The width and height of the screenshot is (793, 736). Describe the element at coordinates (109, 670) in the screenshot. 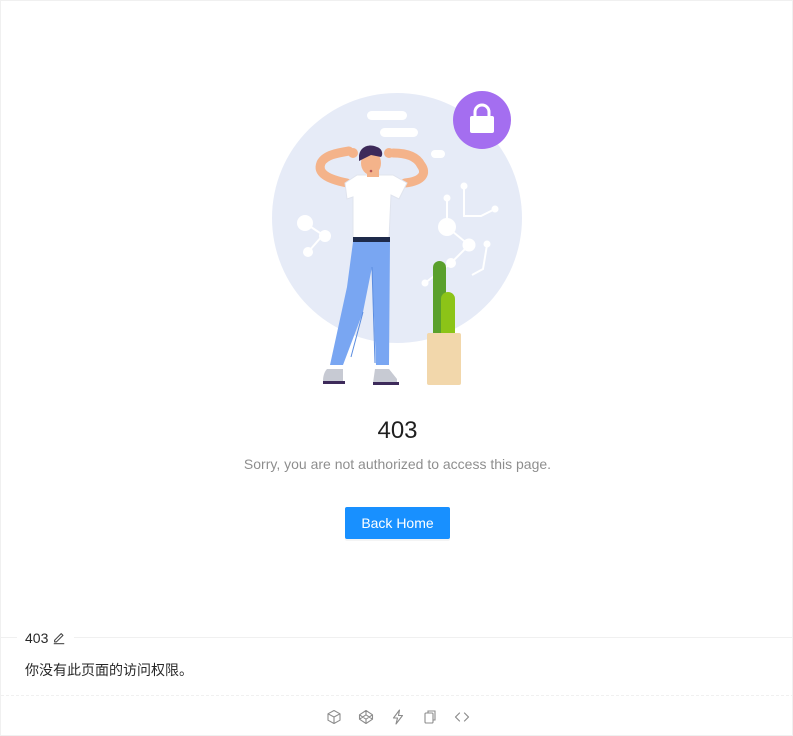

I see `demo-description: 你没有此页面的访问权限。` at that location.